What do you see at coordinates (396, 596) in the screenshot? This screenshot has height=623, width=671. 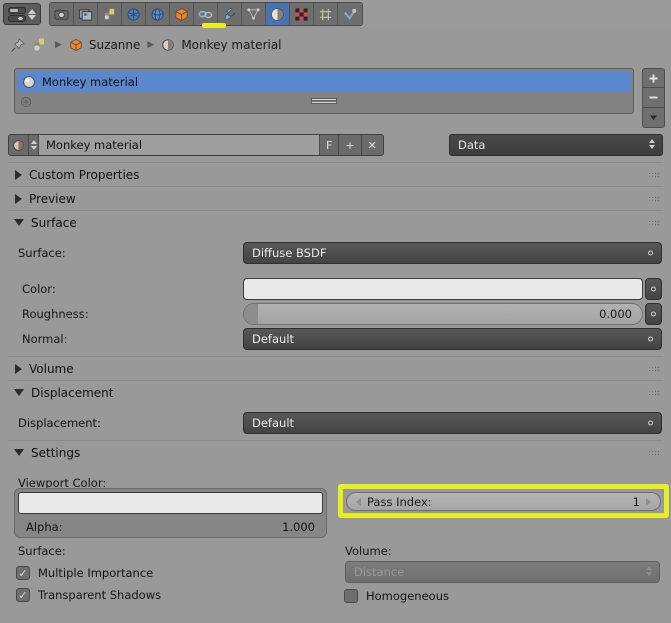 I see `homogeneous-row: ✓ Homogeneous` at bounding box center [396, 596].